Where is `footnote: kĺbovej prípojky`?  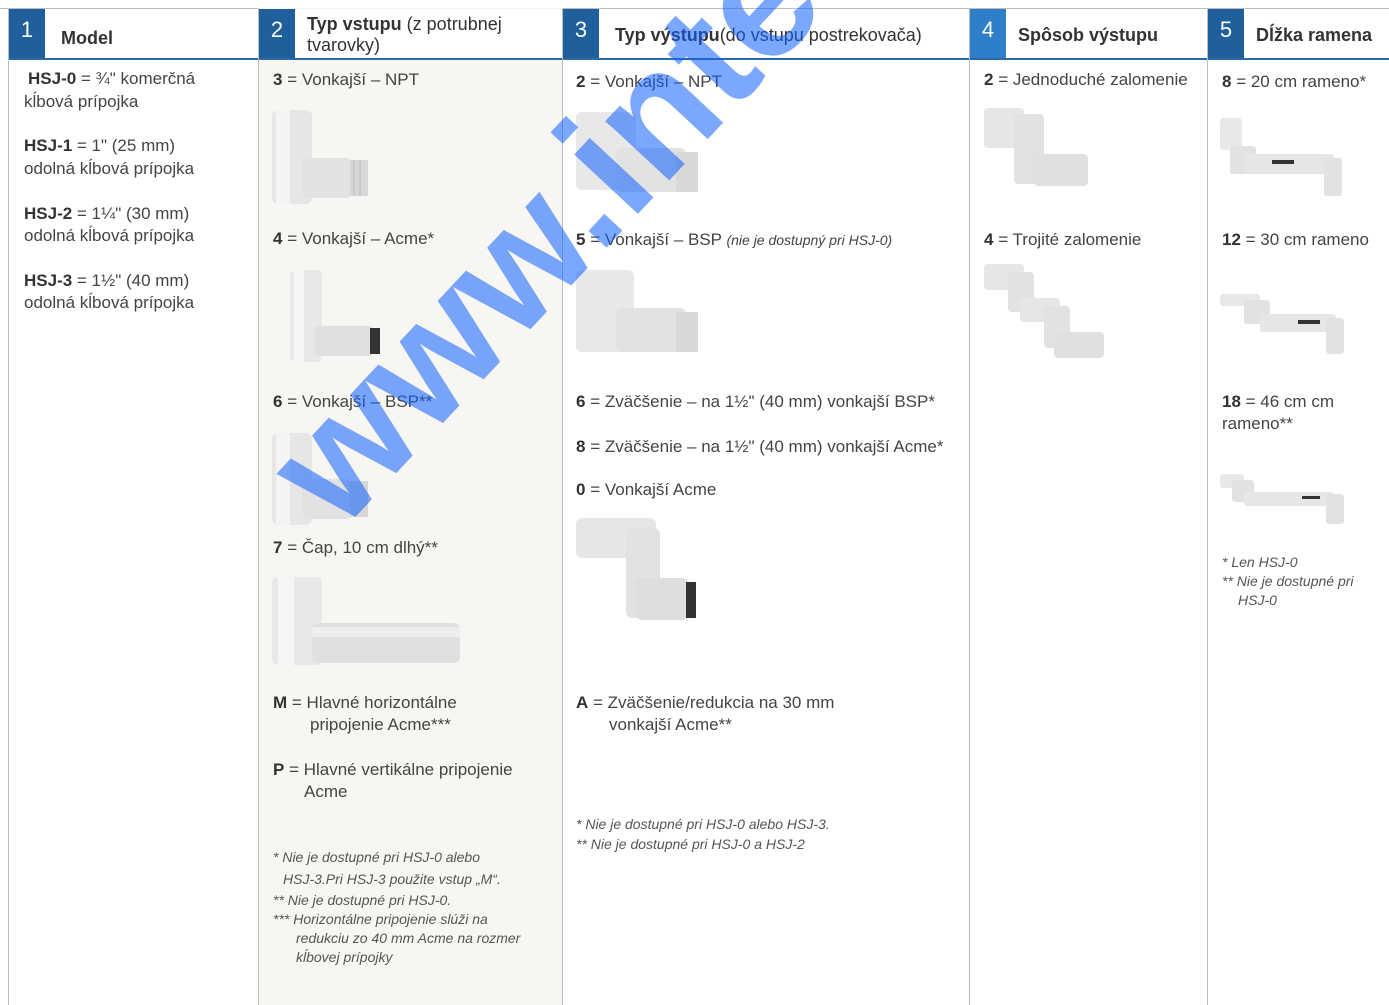
footnote: kĺbovej prípojky is located at coordinates (344, 957).